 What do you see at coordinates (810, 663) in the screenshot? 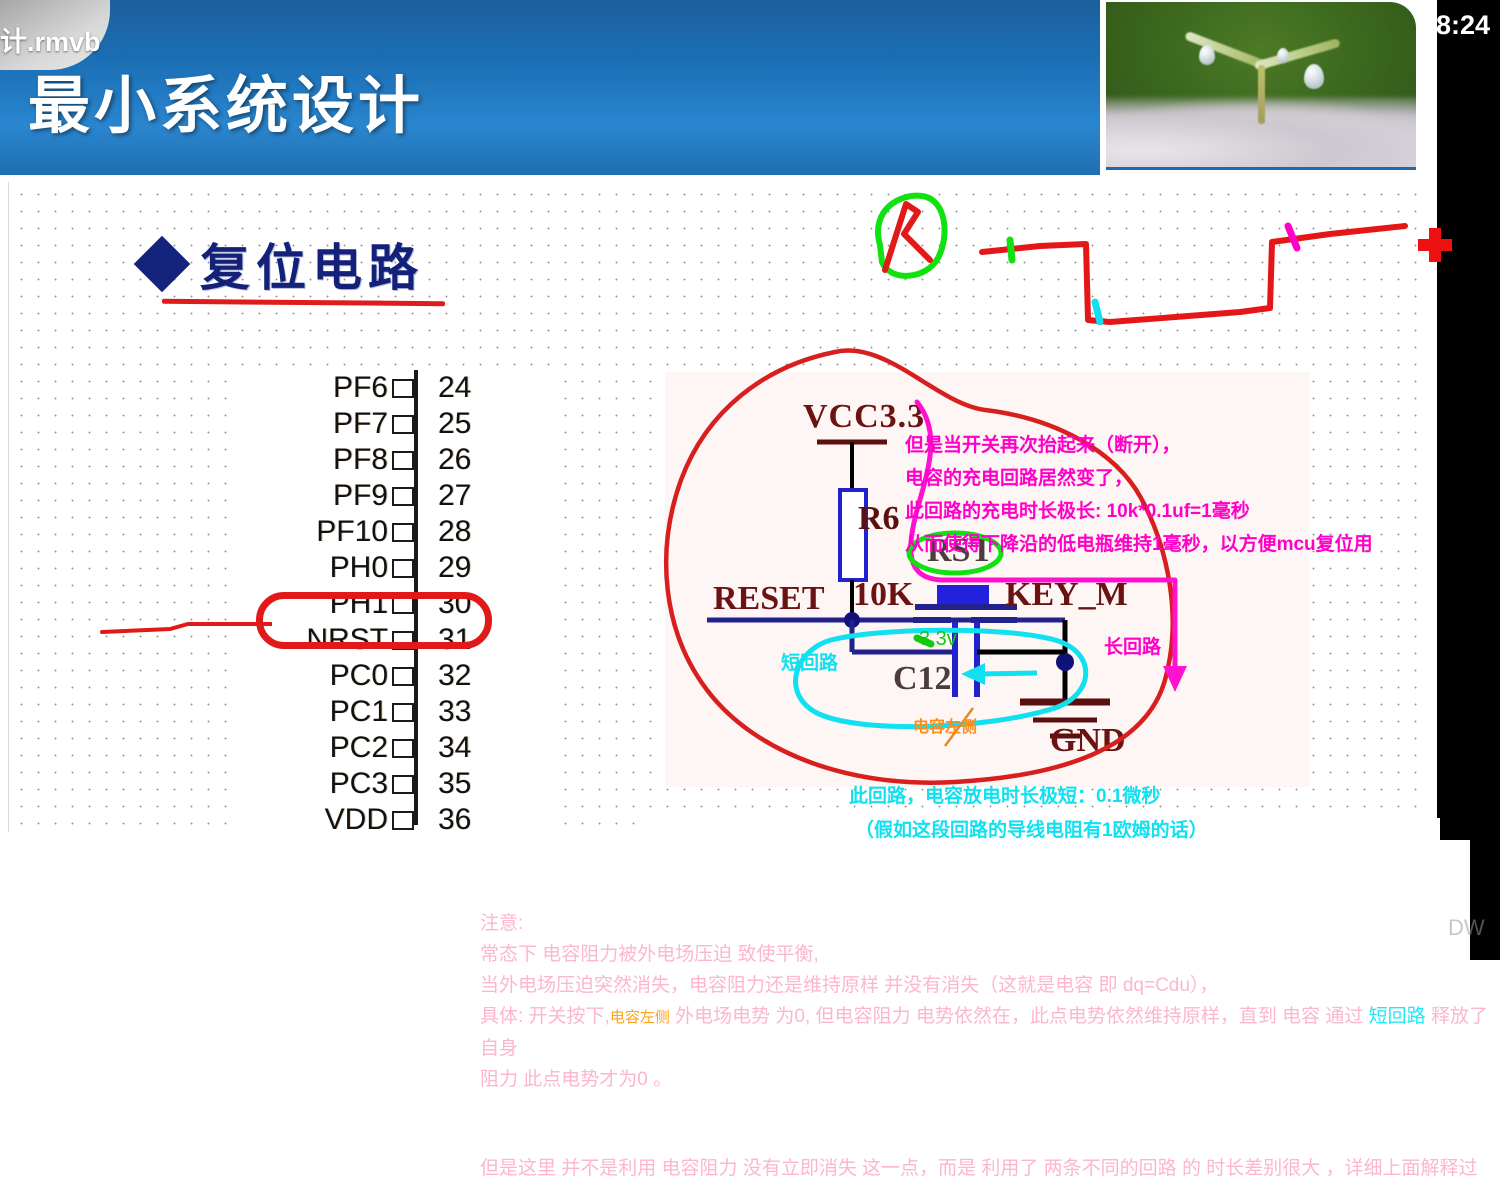
I see `short-loop-label: 短回路` at bounding box center [810, 663].